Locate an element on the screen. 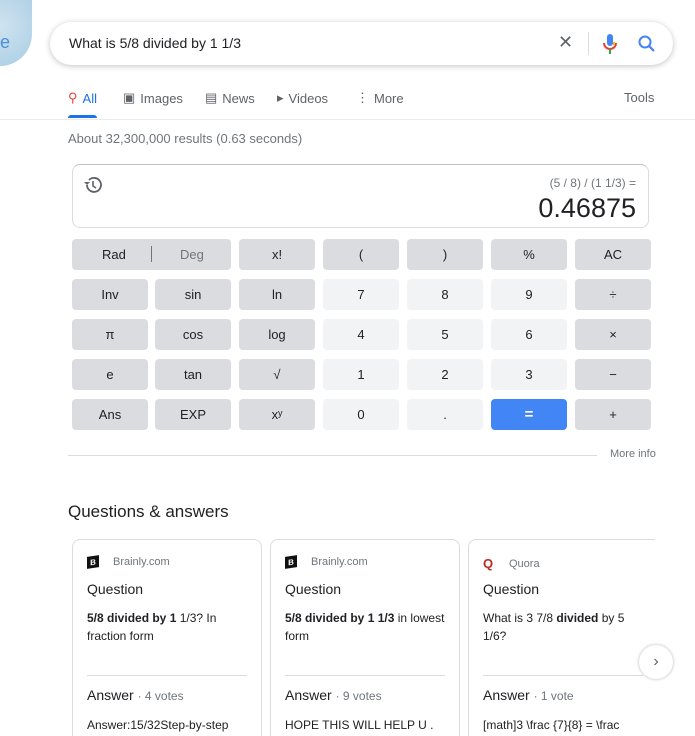  answer-heading: Answer · 1 vote is located at coordinates (528, 695).